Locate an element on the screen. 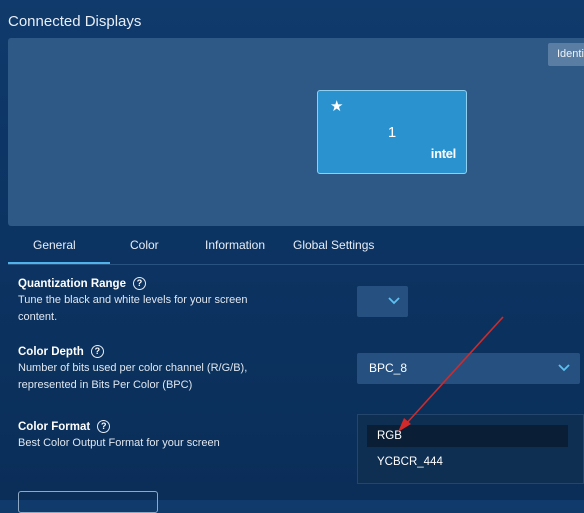 The width and height of the screenshot is (584, 513). tab-information: Information is located at coordinates (235, 245).